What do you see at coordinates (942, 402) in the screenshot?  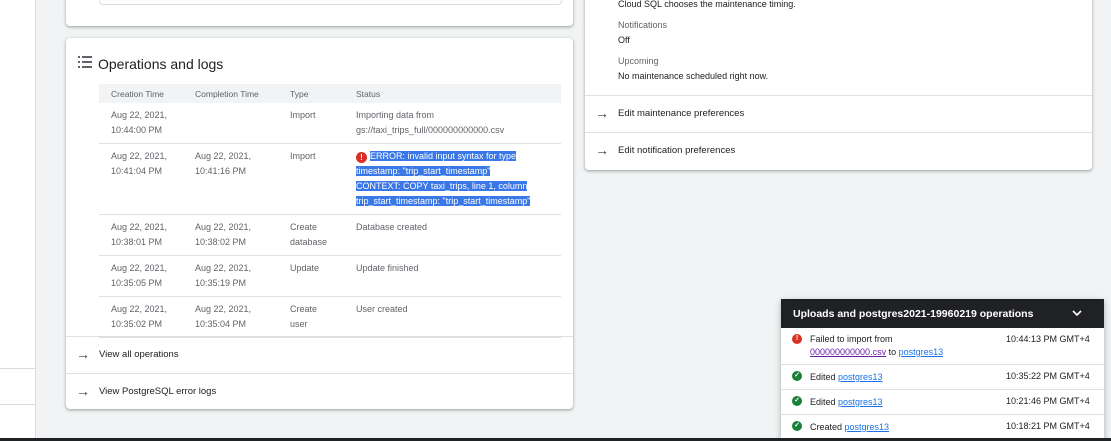 I see `upload-item: ✓ Edited postgres13 10:21:46 PM GMT+4` at bounding box center [942, 402].